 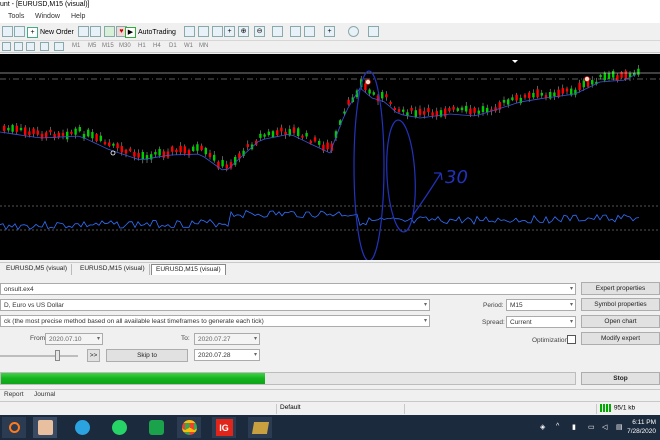 I want to click on tab-eurusd-m5: EURUSD,M5 (visual), so click(x=37, y=269).